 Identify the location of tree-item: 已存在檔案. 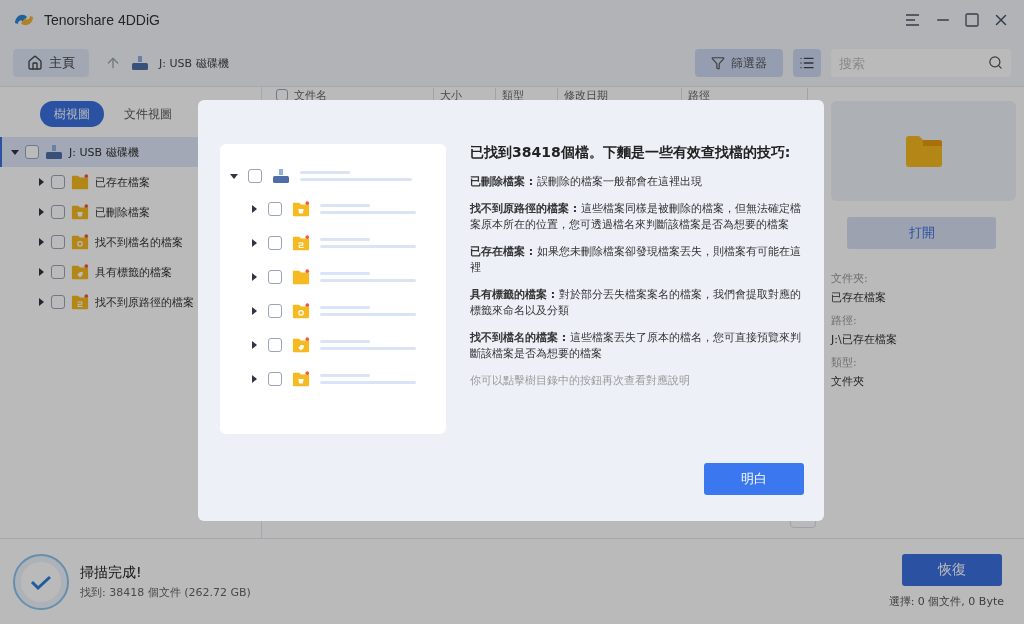
(130, 182).